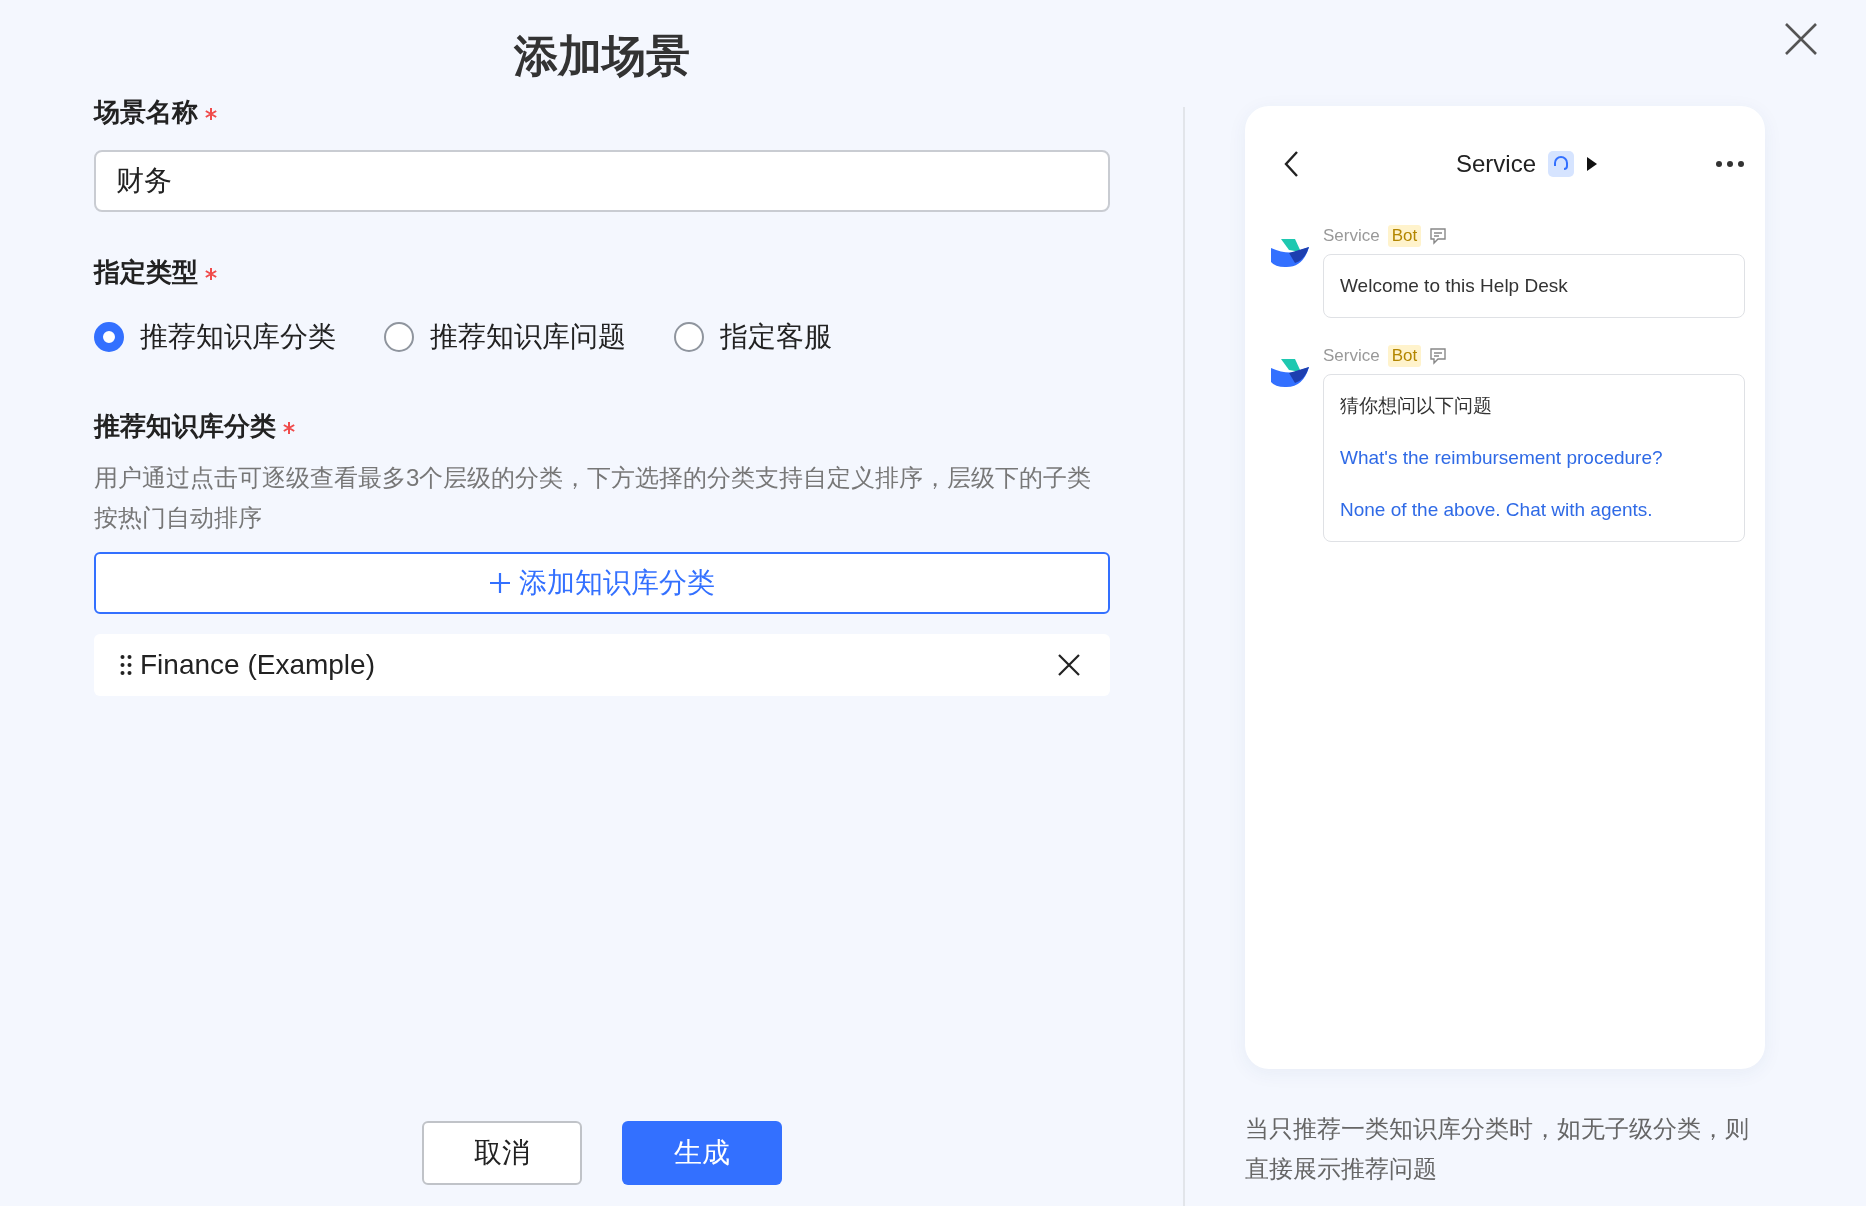 This screenshot has width=1866, height=1206. Describe the element at coordinates (1069, 665) in the screenshot. I see `remove-icon` at that location.